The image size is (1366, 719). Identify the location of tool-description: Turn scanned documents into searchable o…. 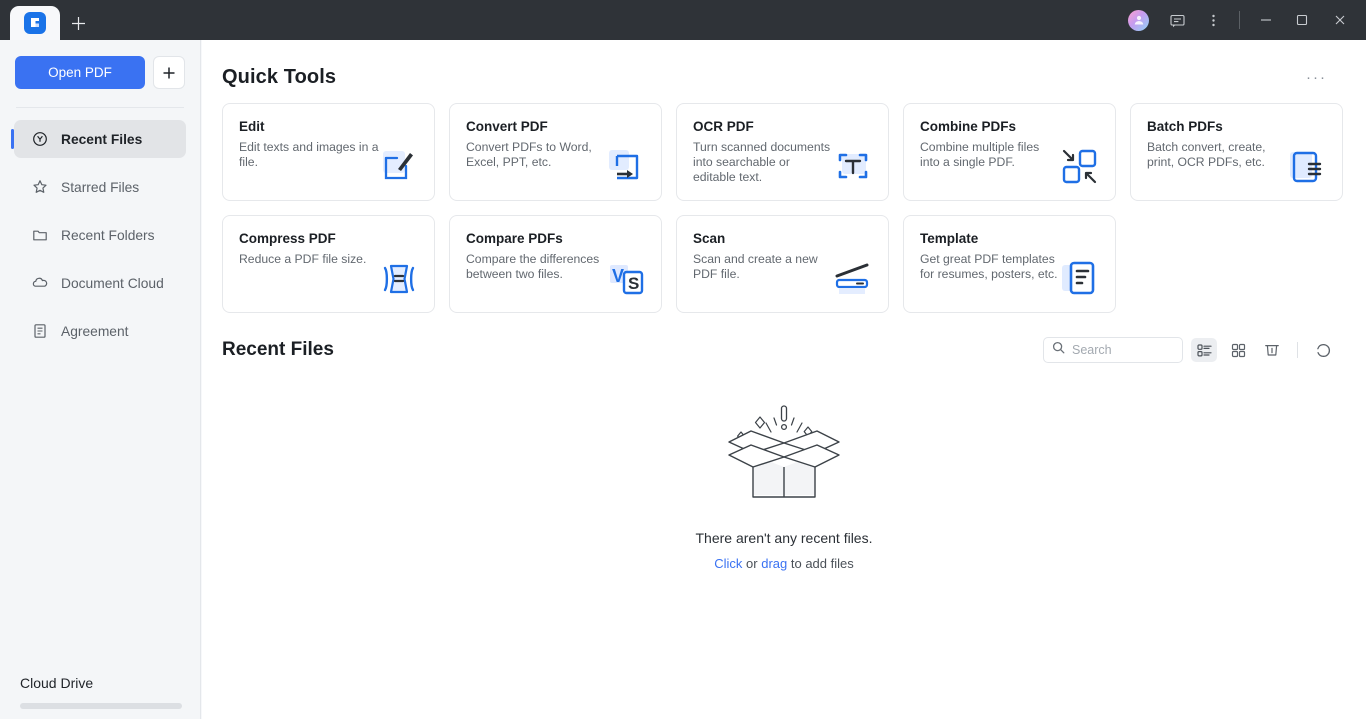
(762, 162).